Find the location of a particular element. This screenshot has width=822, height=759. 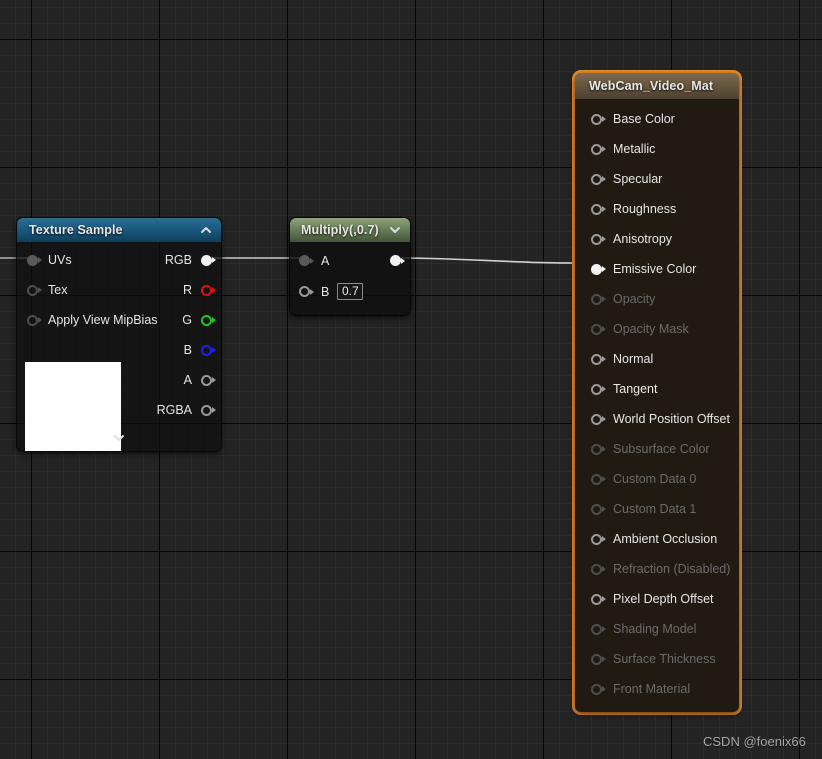

pin-front-material is located at coordinates (598, 689).